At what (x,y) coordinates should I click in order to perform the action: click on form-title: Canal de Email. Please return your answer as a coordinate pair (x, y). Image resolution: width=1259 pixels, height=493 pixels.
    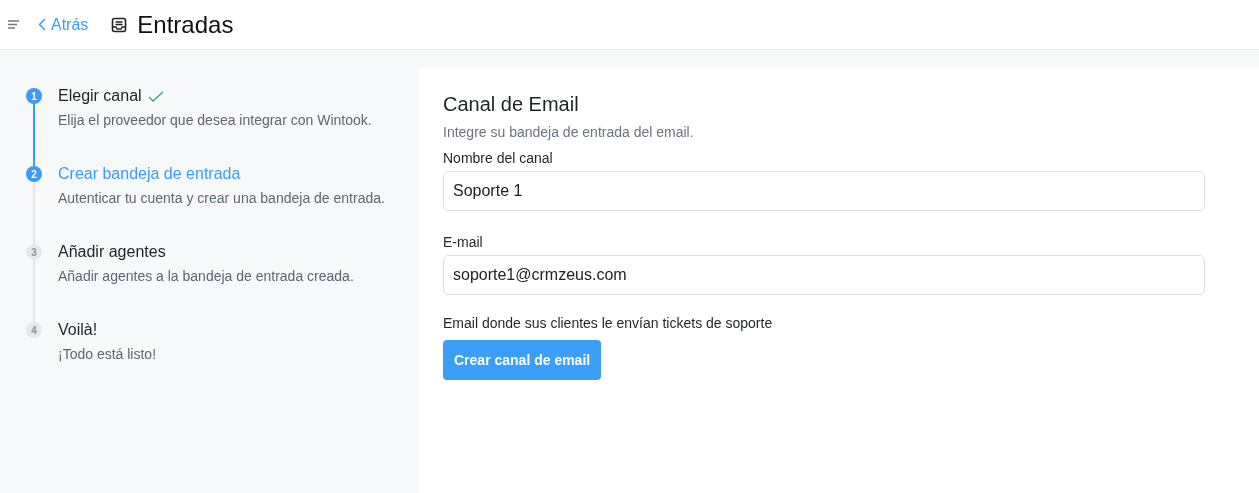
    Looking at the image, I should click on (511, 104).